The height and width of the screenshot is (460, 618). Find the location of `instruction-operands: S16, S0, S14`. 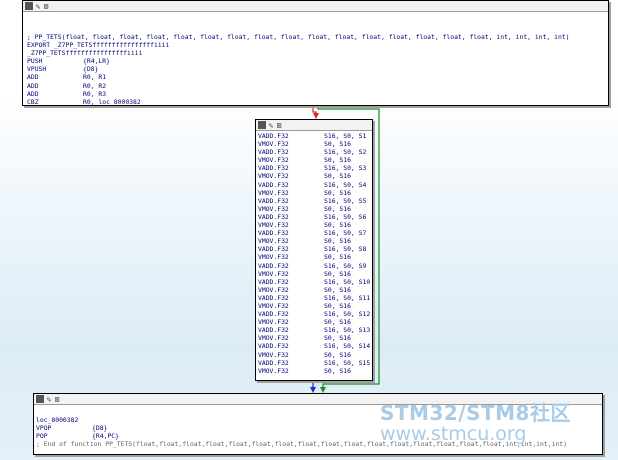

instruction-operands: S16, S0, S14 is located at coordinates (347, 346).